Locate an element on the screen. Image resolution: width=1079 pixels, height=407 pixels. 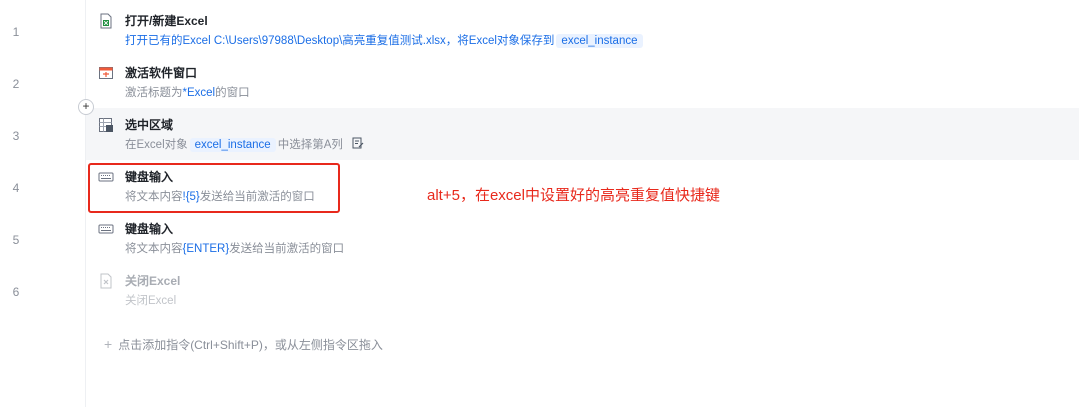
step-title: 打开/新建Excel is located at coordinates (166, 21).